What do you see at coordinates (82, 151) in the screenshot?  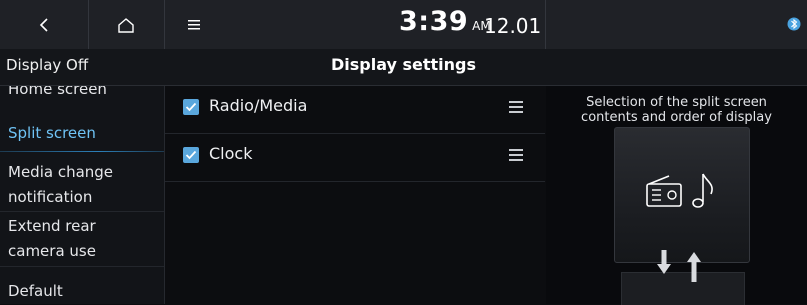 I see `active-indicator` at bounding box center [82, 151].